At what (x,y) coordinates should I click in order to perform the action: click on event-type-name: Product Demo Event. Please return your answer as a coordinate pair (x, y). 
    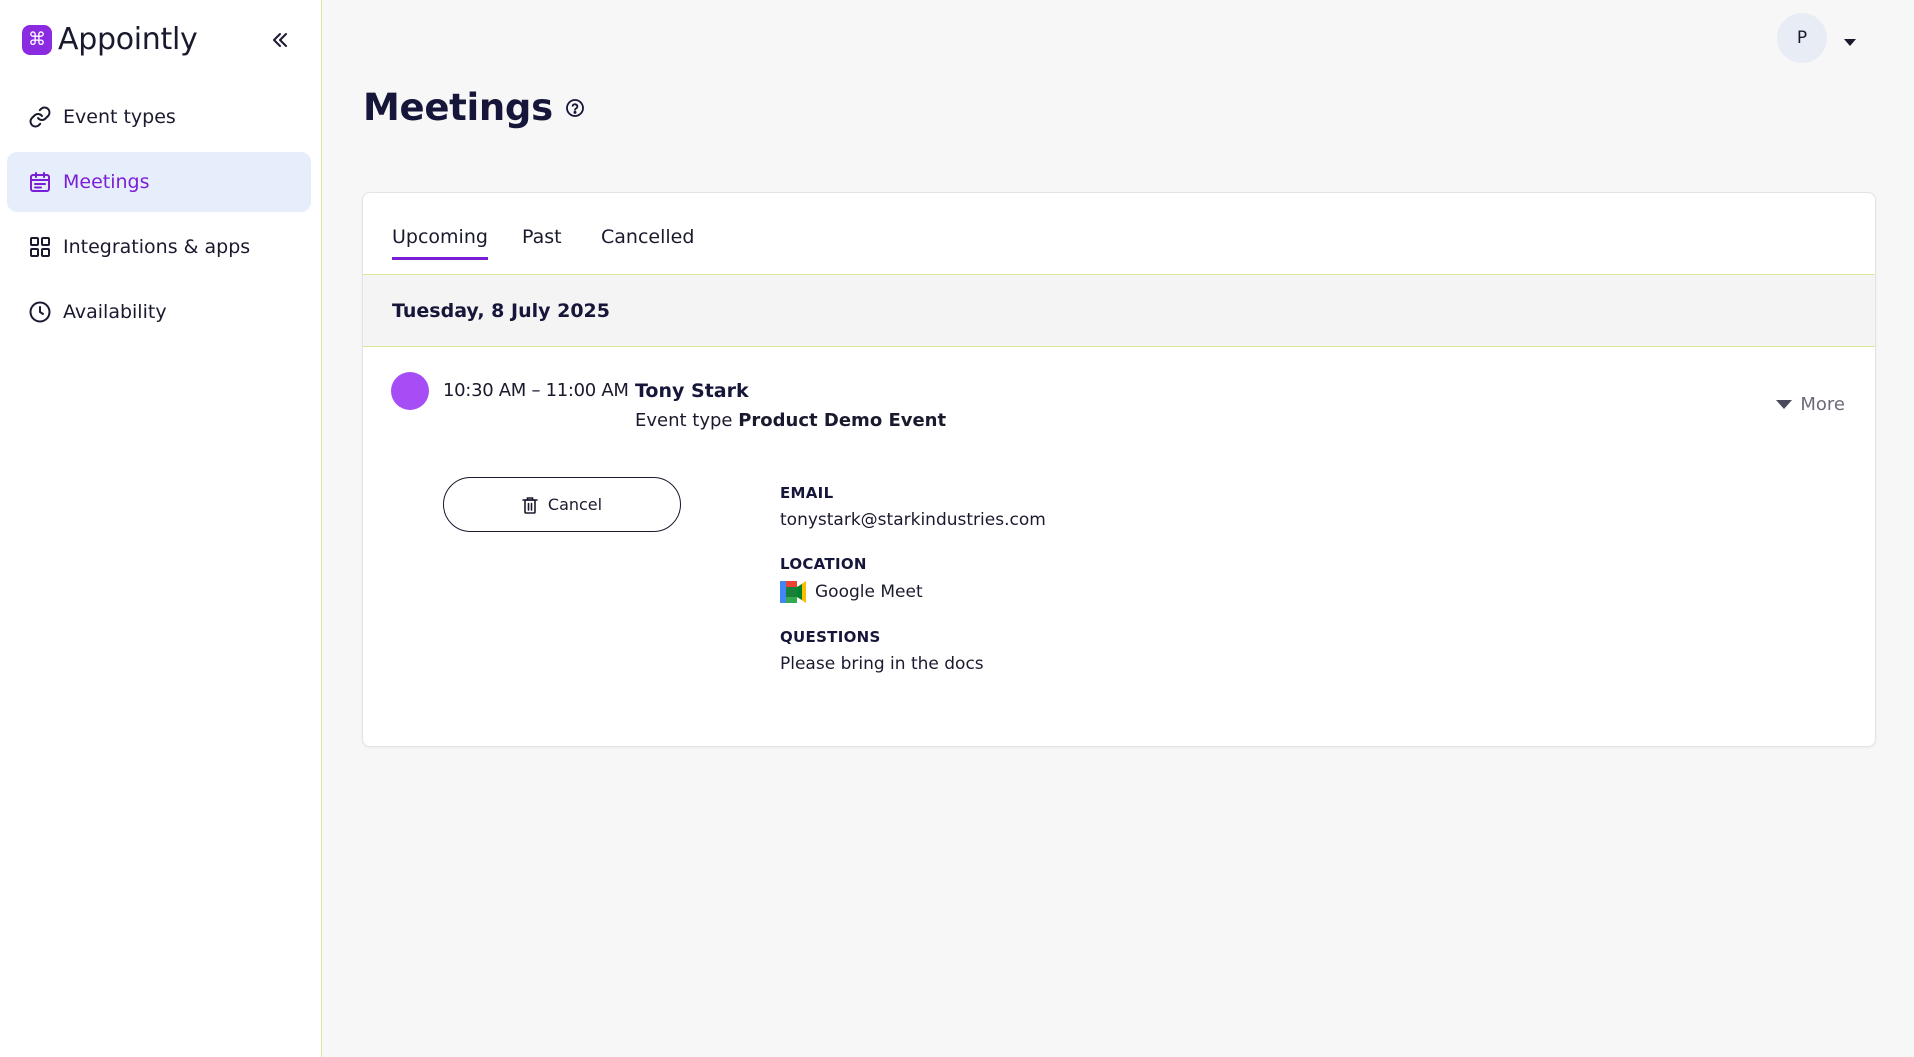
    Looking at the image, I should click on (842, 420).